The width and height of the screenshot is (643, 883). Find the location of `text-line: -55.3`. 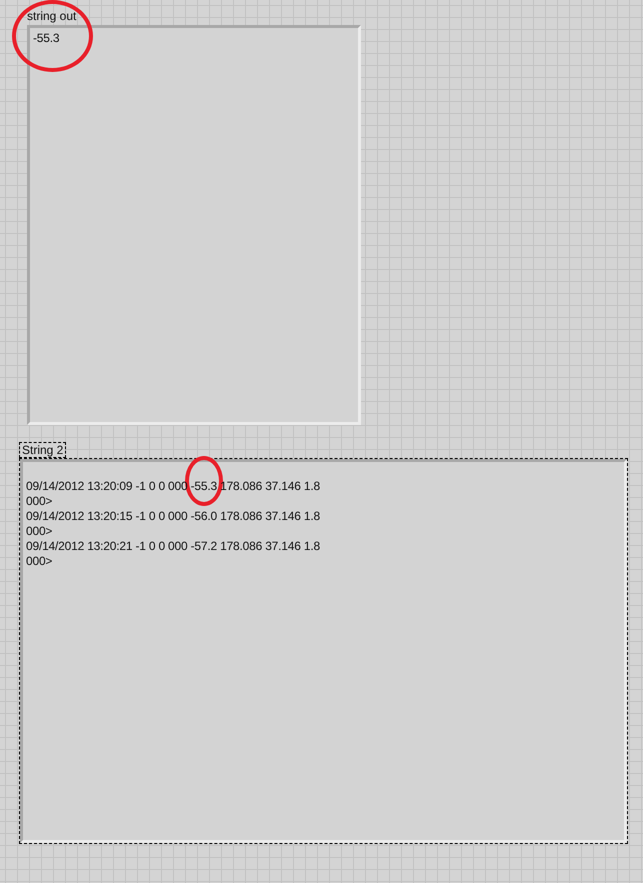

text-line: -55.3 is located at coordinates (46, 38).